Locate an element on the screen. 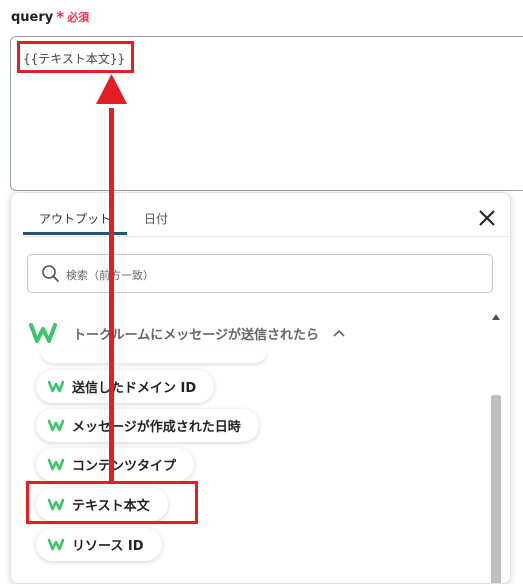  arrow-head is located at coordinates (111, 89).